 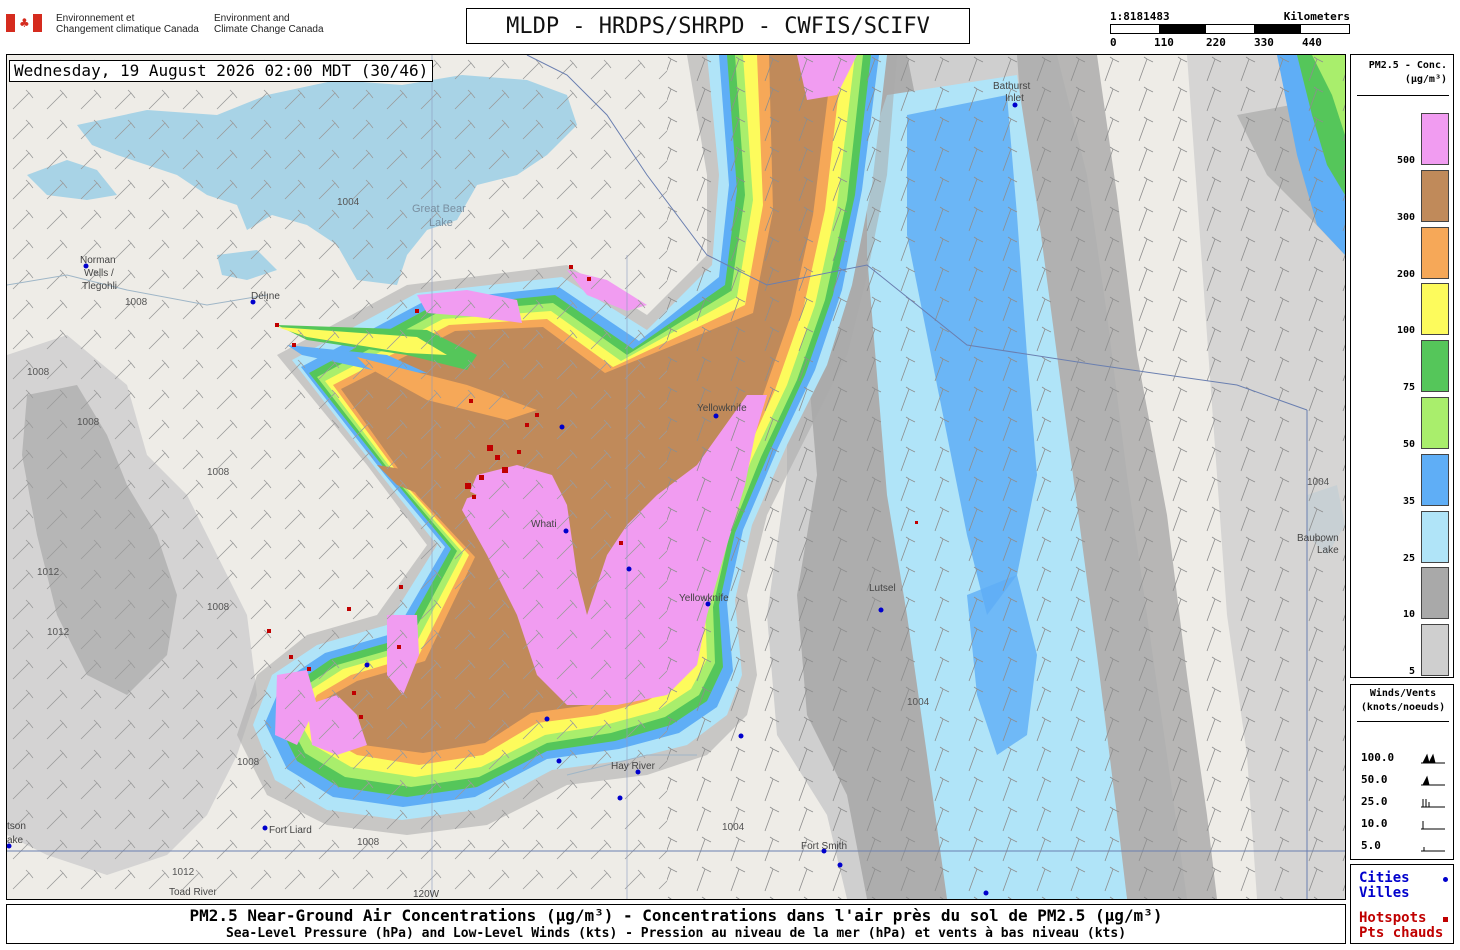 I want to click on place-label: Bathurst, so click(x=1011, y=86).